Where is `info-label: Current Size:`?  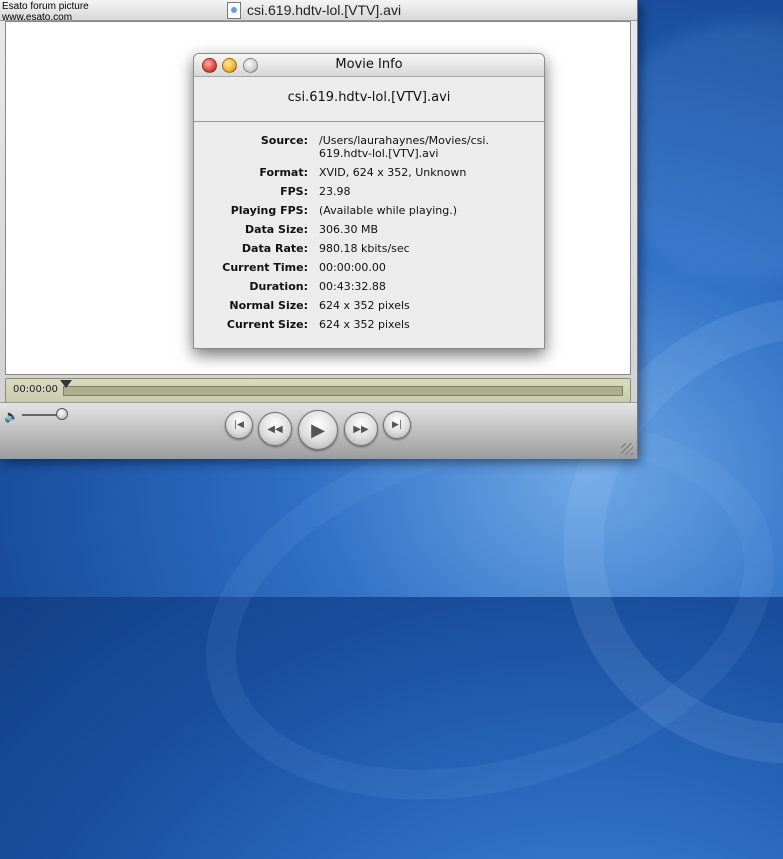 info-label: Current Size: is located at coordinates (267, 324).